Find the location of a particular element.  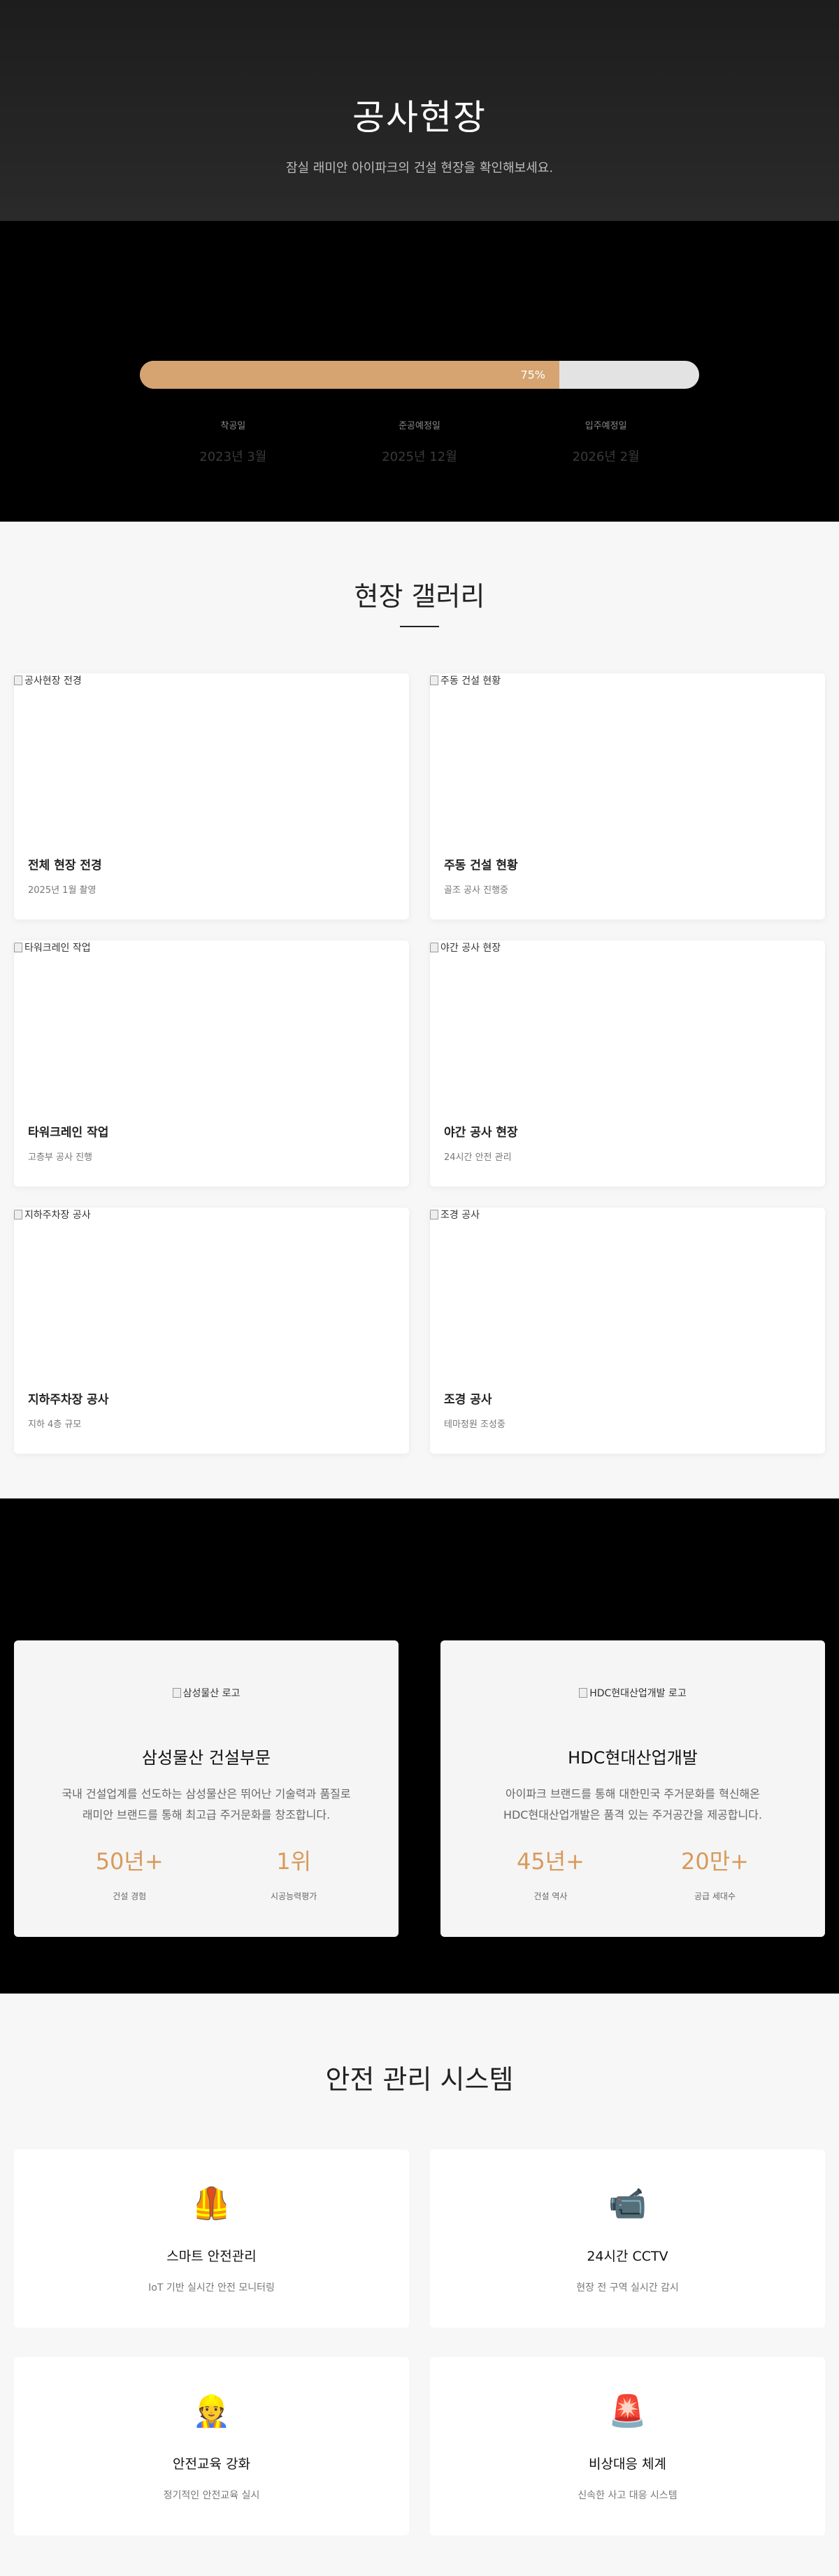

logo-alt-text: HDC현대산업개발 로고 is located at coordinates (638, 1693).